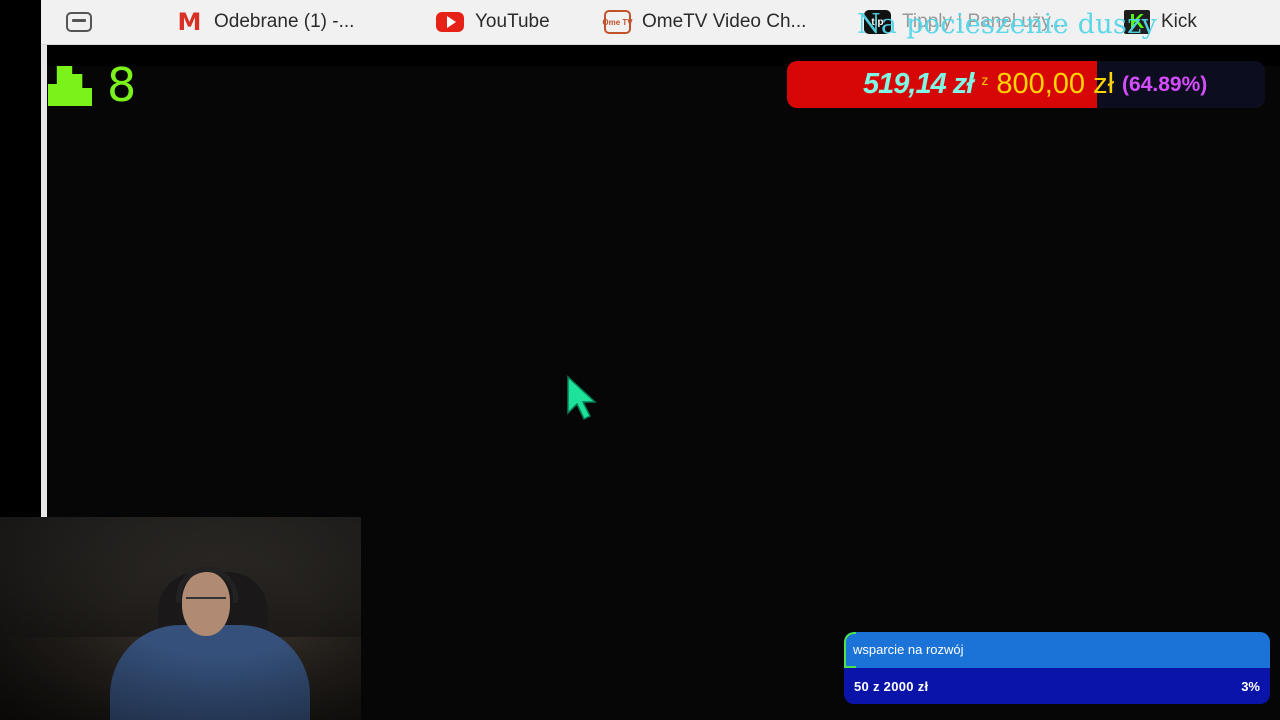  What do you see at coordinates (1179, 21) in the screenshot?
I see `bookmark-label: Kick` at bounding box center [1179, 21].